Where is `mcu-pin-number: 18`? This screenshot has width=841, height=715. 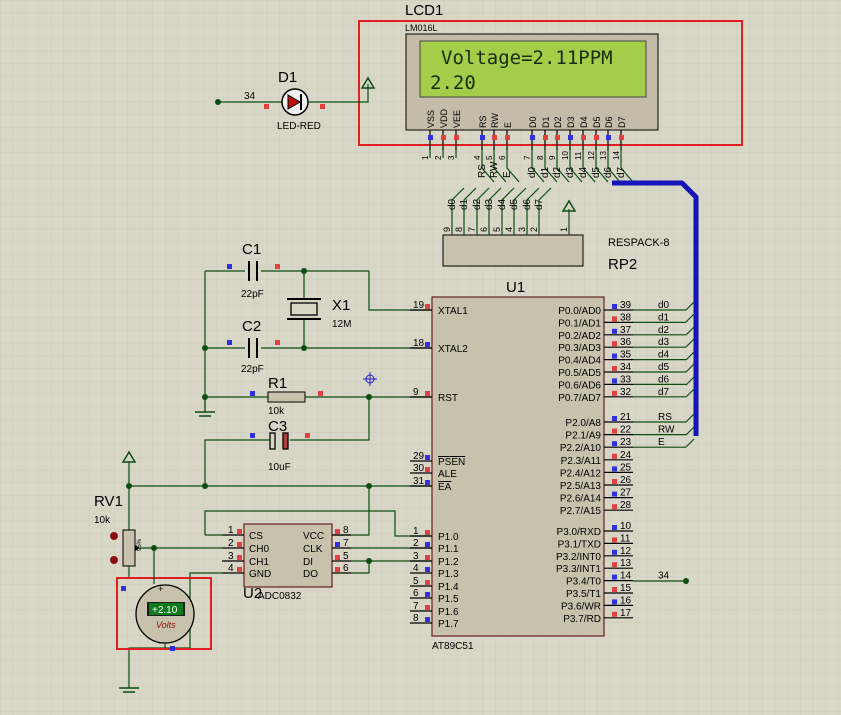
mcu-pin-number: 18 is located at coordinates (419, 343).